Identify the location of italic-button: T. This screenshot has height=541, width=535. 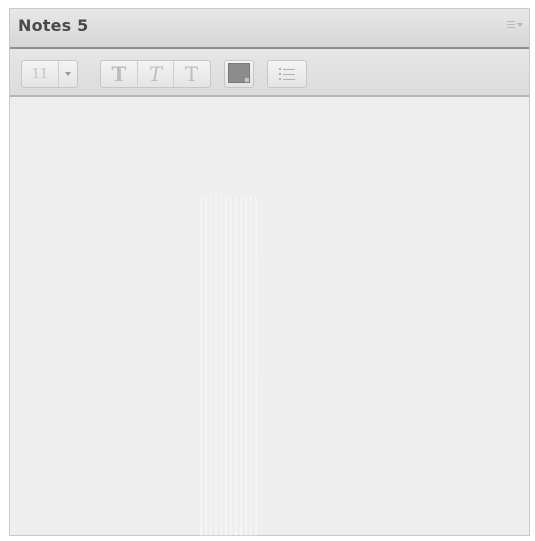
(155, 74).